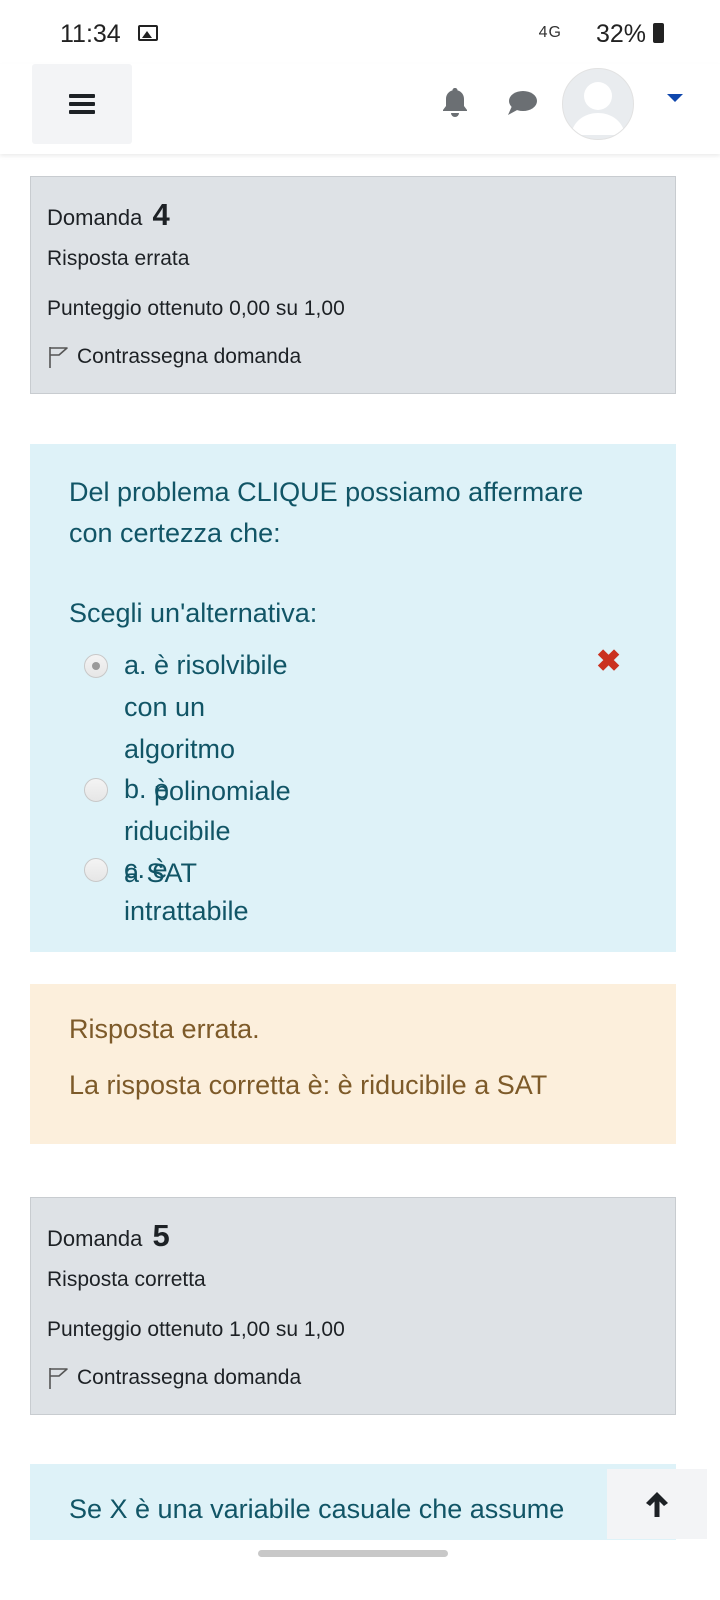  I want to click on chat-icon, so click(522, 103).